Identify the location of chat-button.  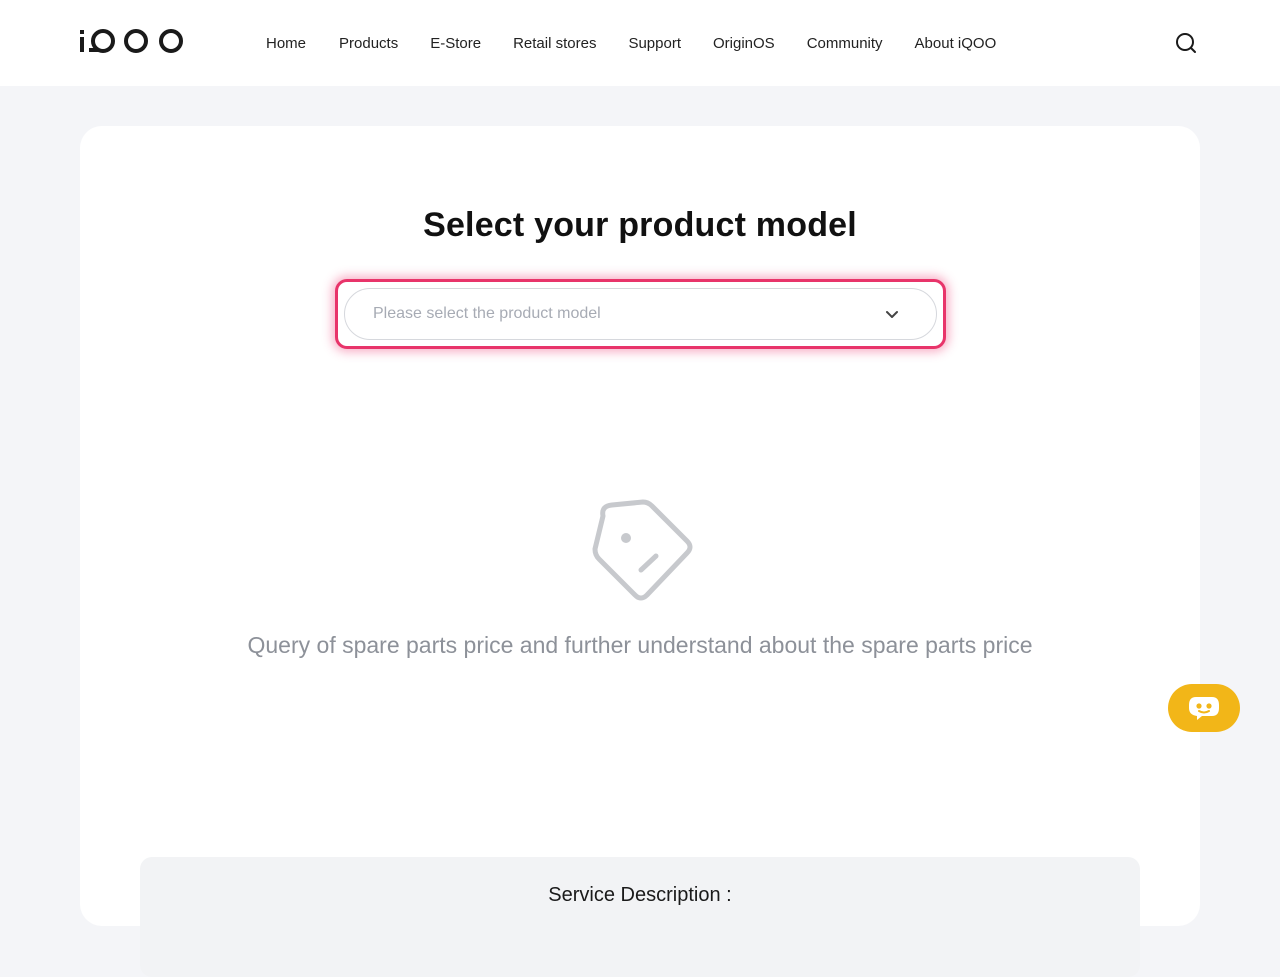
(1204, 708).